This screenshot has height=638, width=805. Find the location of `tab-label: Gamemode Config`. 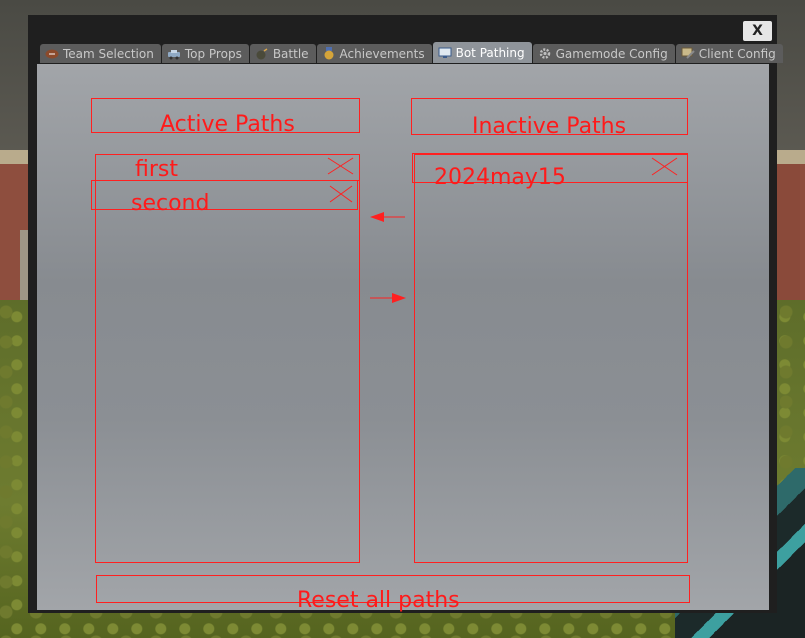

tab-label: Gamemode Config is located at coordinates (611, 53).